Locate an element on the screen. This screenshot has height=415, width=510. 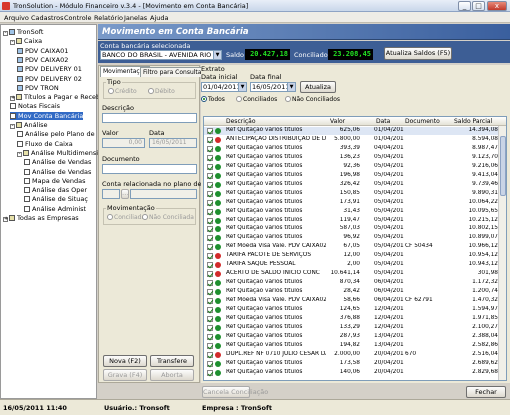
credito-radio: Crédito is located at coordinates (122, 91).